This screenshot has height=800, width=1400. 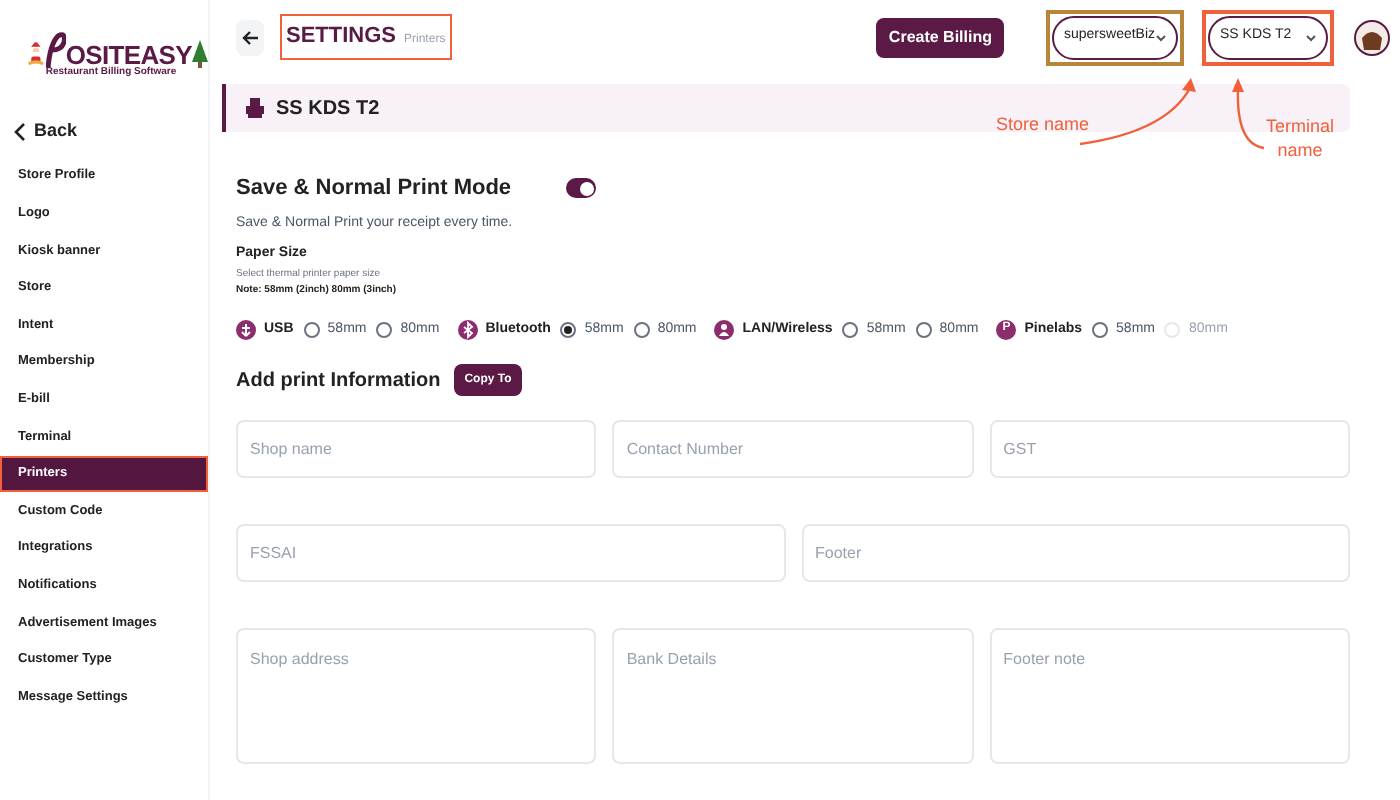 What do you see at coordinates (20, 132) in the screenshot?
I see `chevron-left-icon` at bounding box center [20, 132].